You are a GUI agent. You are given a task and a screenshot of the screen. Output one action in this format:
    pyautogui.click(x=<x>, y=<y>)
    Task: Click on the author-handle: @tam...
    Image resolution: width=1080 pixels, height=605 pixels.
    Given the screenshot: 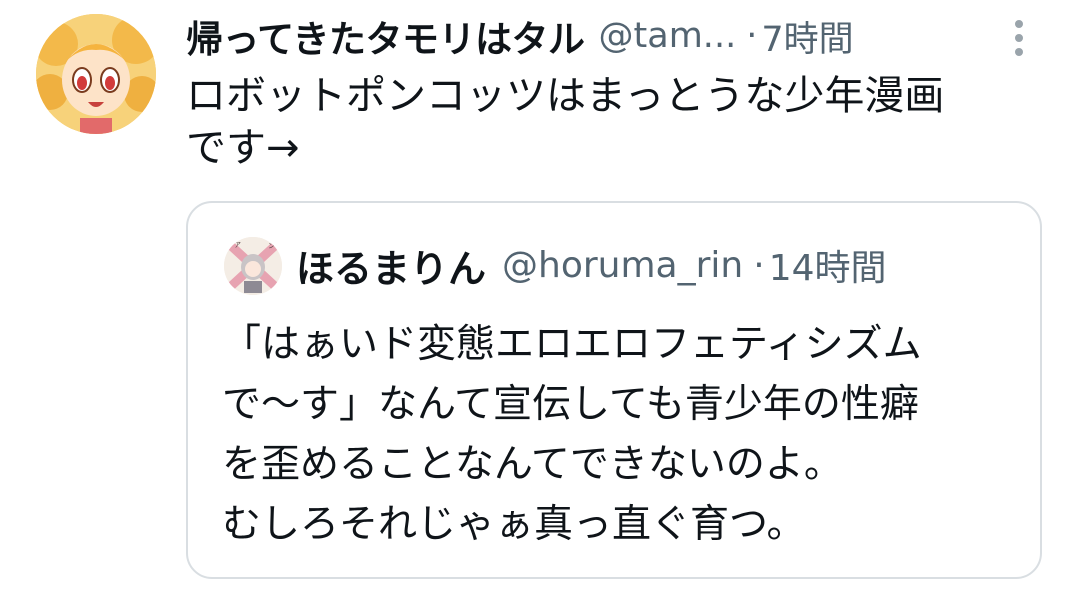 What is the action you would take?
    pyautogui.click(x=668, y=36)
    